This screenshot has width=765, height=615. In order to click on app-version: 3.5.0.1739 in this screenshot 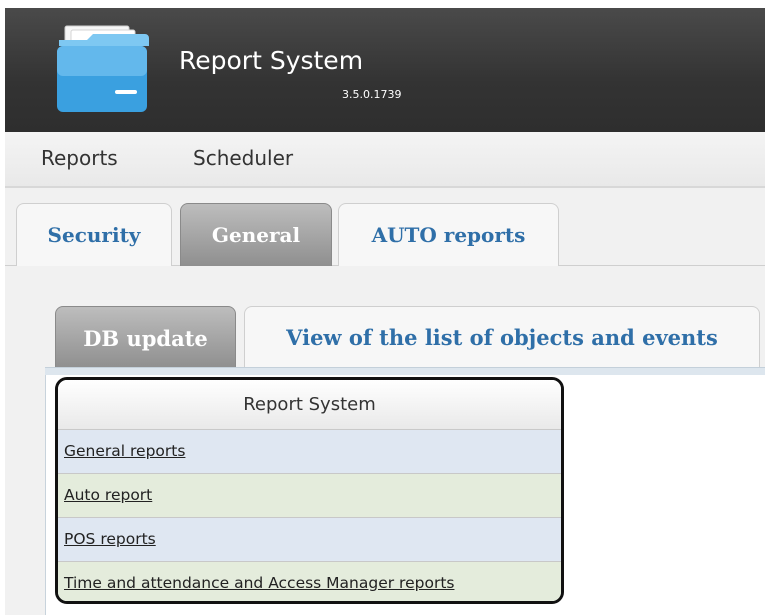, I will do `click(372, 94)`.